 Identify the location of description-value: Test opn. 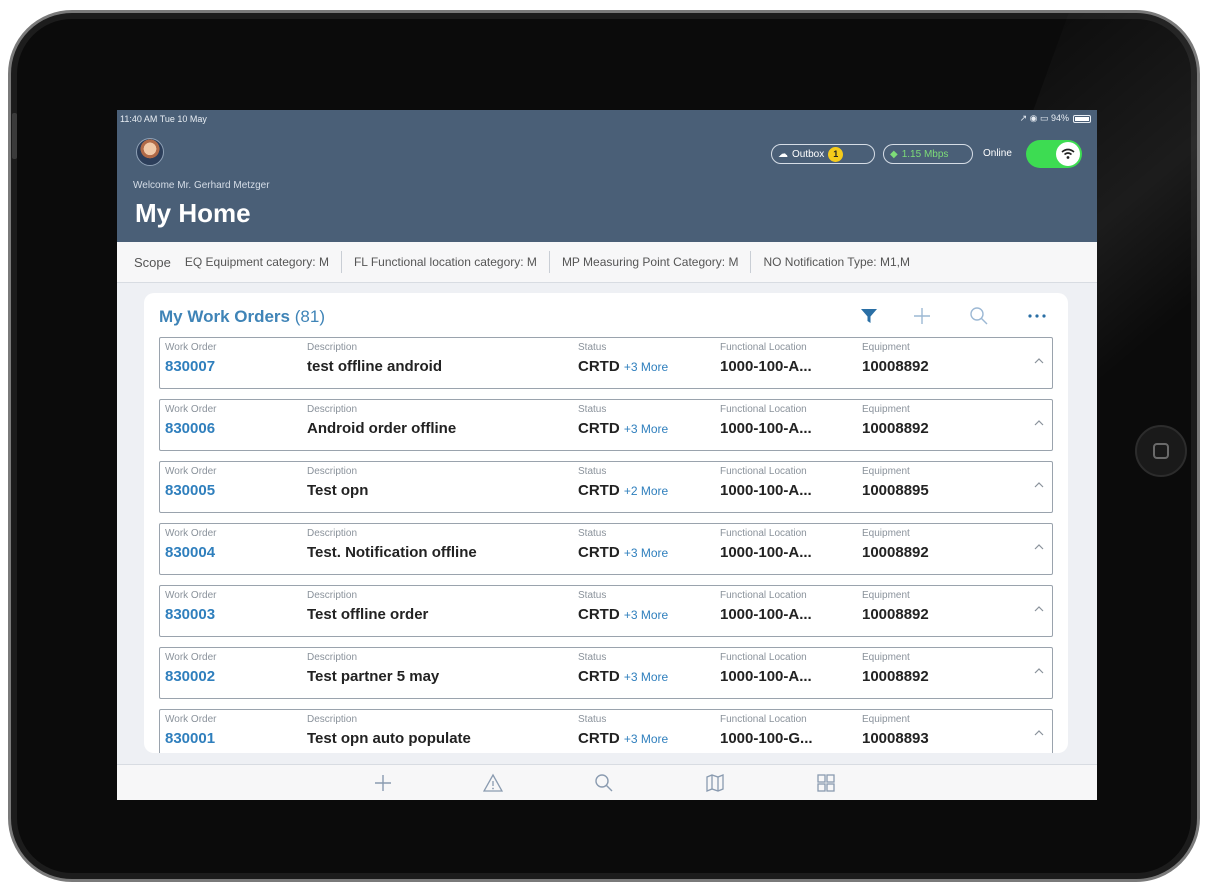
(338, 490).